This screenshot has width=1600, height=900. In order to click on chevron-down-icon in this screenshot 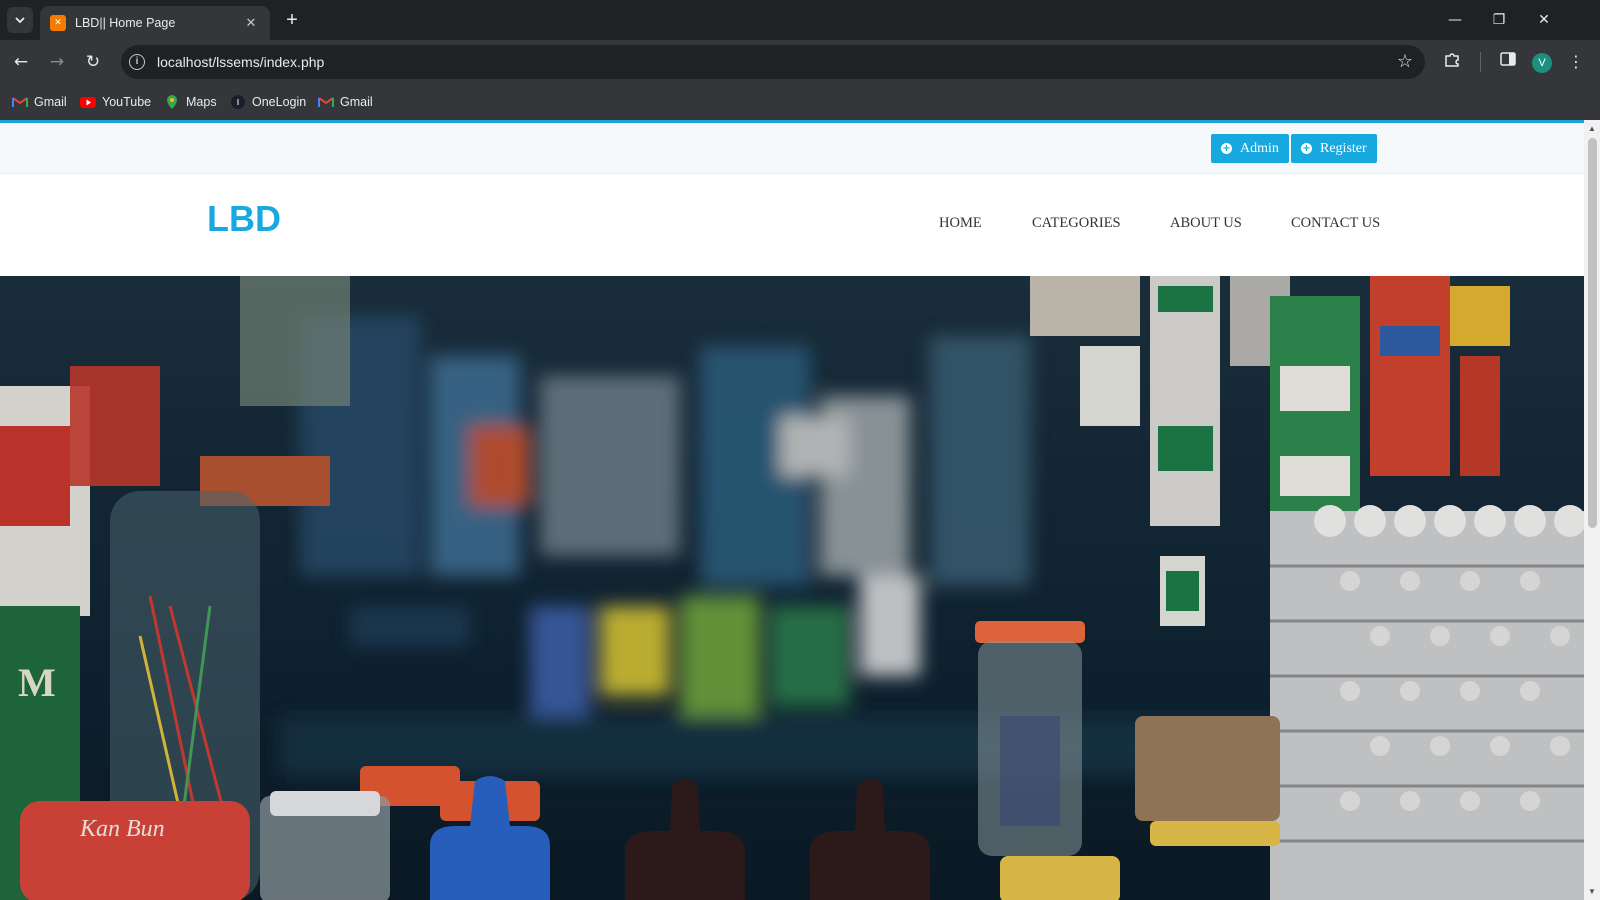, I will do `click(20, 20)`.